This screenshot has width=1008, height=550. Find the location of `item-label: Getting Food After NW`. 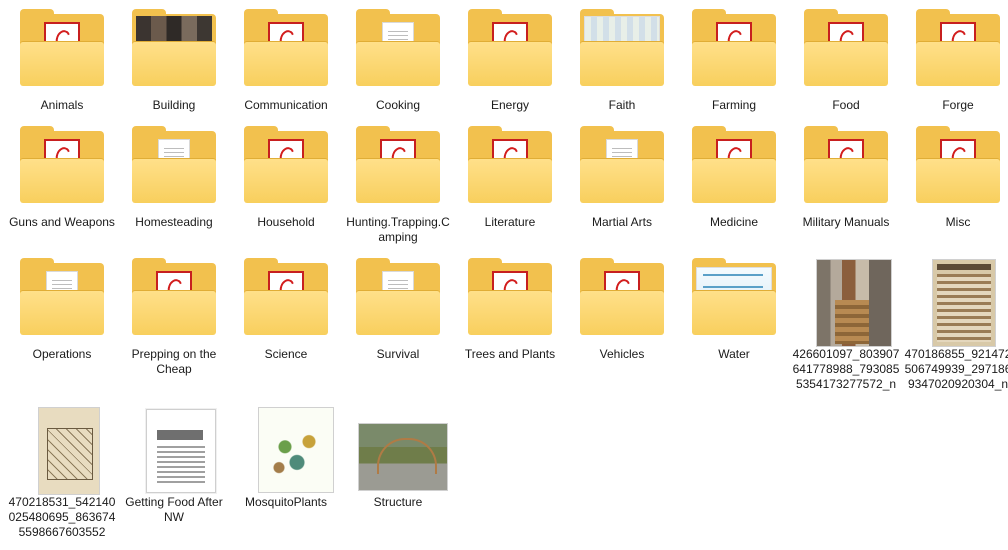

item-label: Getting Food After NW is located at coordinates (174, 509).